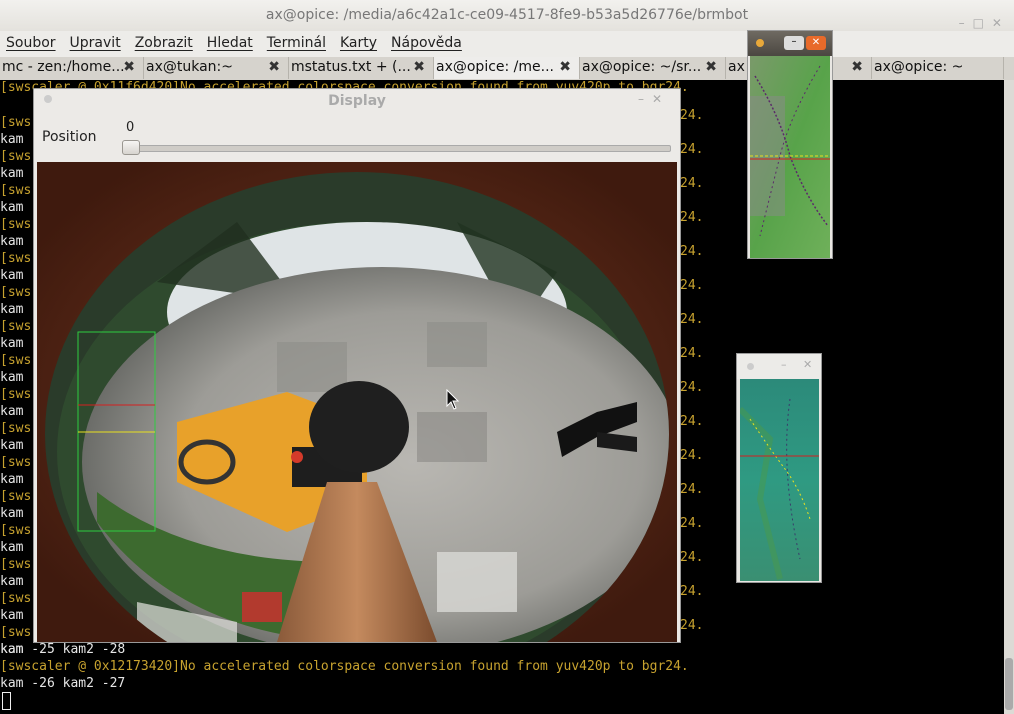 The height and width of the screenshot is (714, 1014). Describe the element at coordinates (32, 43) in the screenshot. I see `menu-soubor: Soubor` at that location.